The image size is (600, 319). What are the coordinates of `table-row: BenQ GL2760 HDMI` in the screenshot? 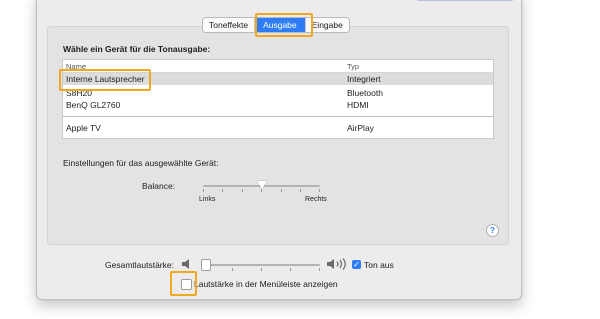 It's located at (278, 105).